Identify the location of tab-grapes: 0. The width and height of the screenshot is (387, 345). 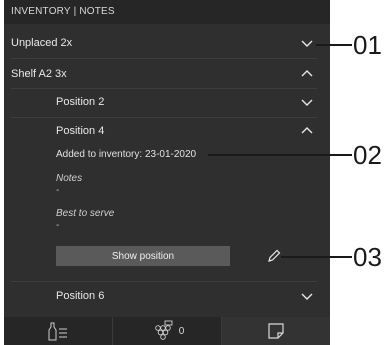
(167, 331).